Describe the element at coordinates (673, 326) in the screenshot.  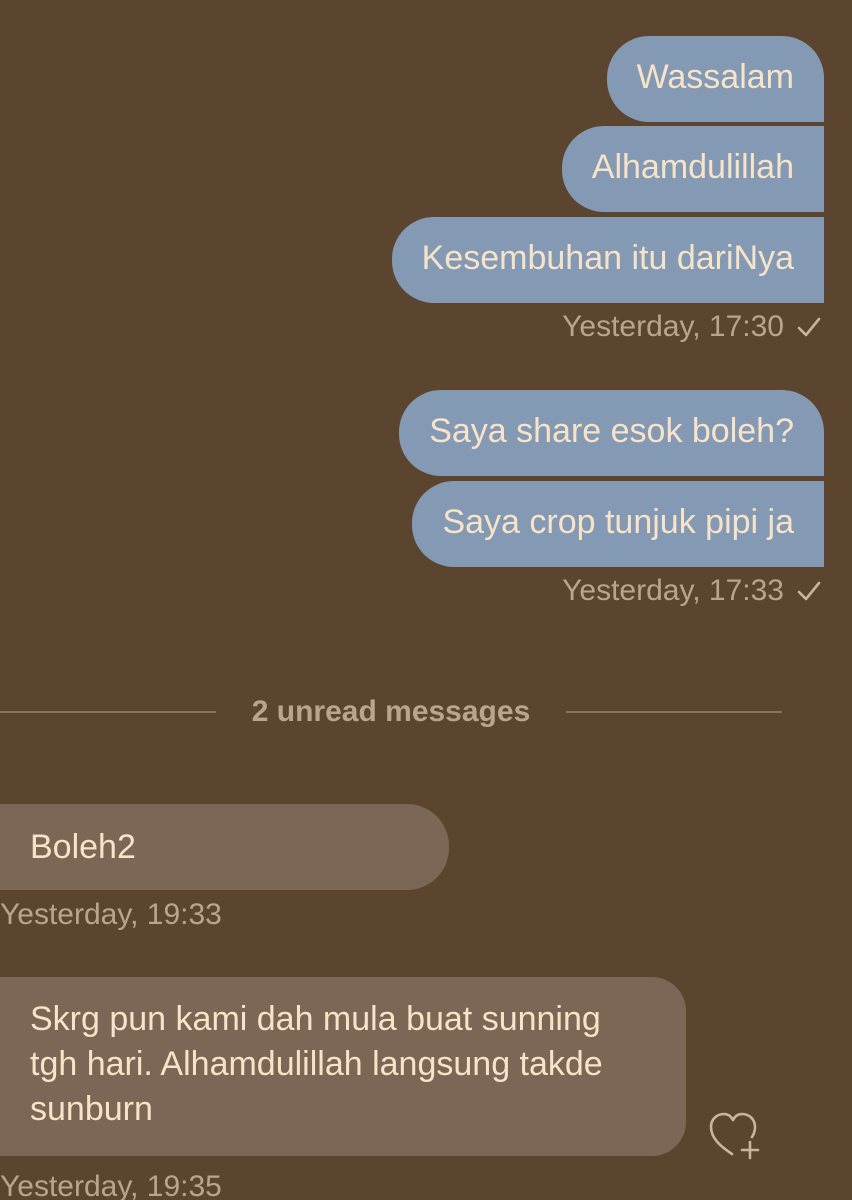
I see `timestamp-text: Yesterday, 17:30` at that location.